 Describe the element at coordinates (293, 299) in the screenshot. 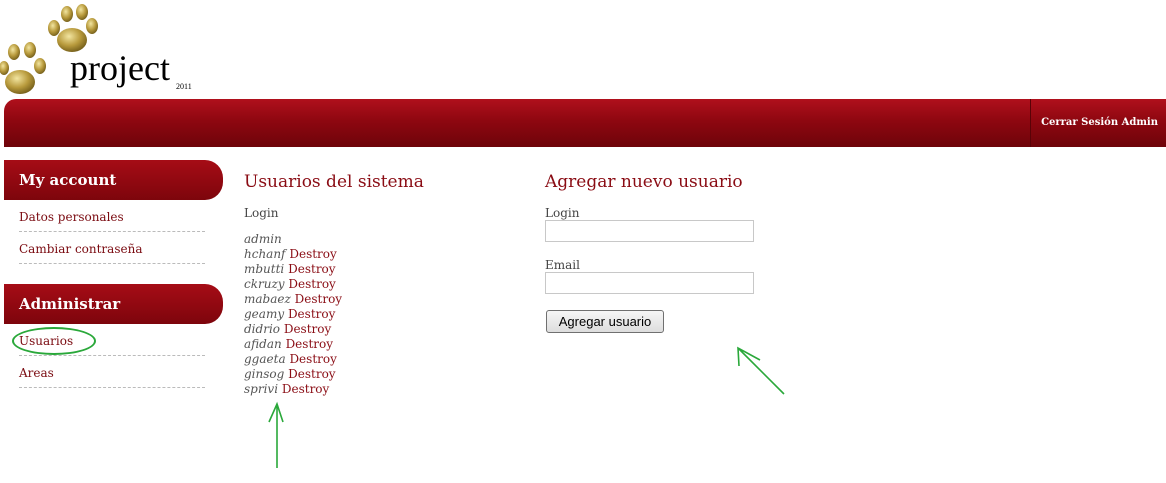

I see `list-item: mabaez Destroy` at that location.